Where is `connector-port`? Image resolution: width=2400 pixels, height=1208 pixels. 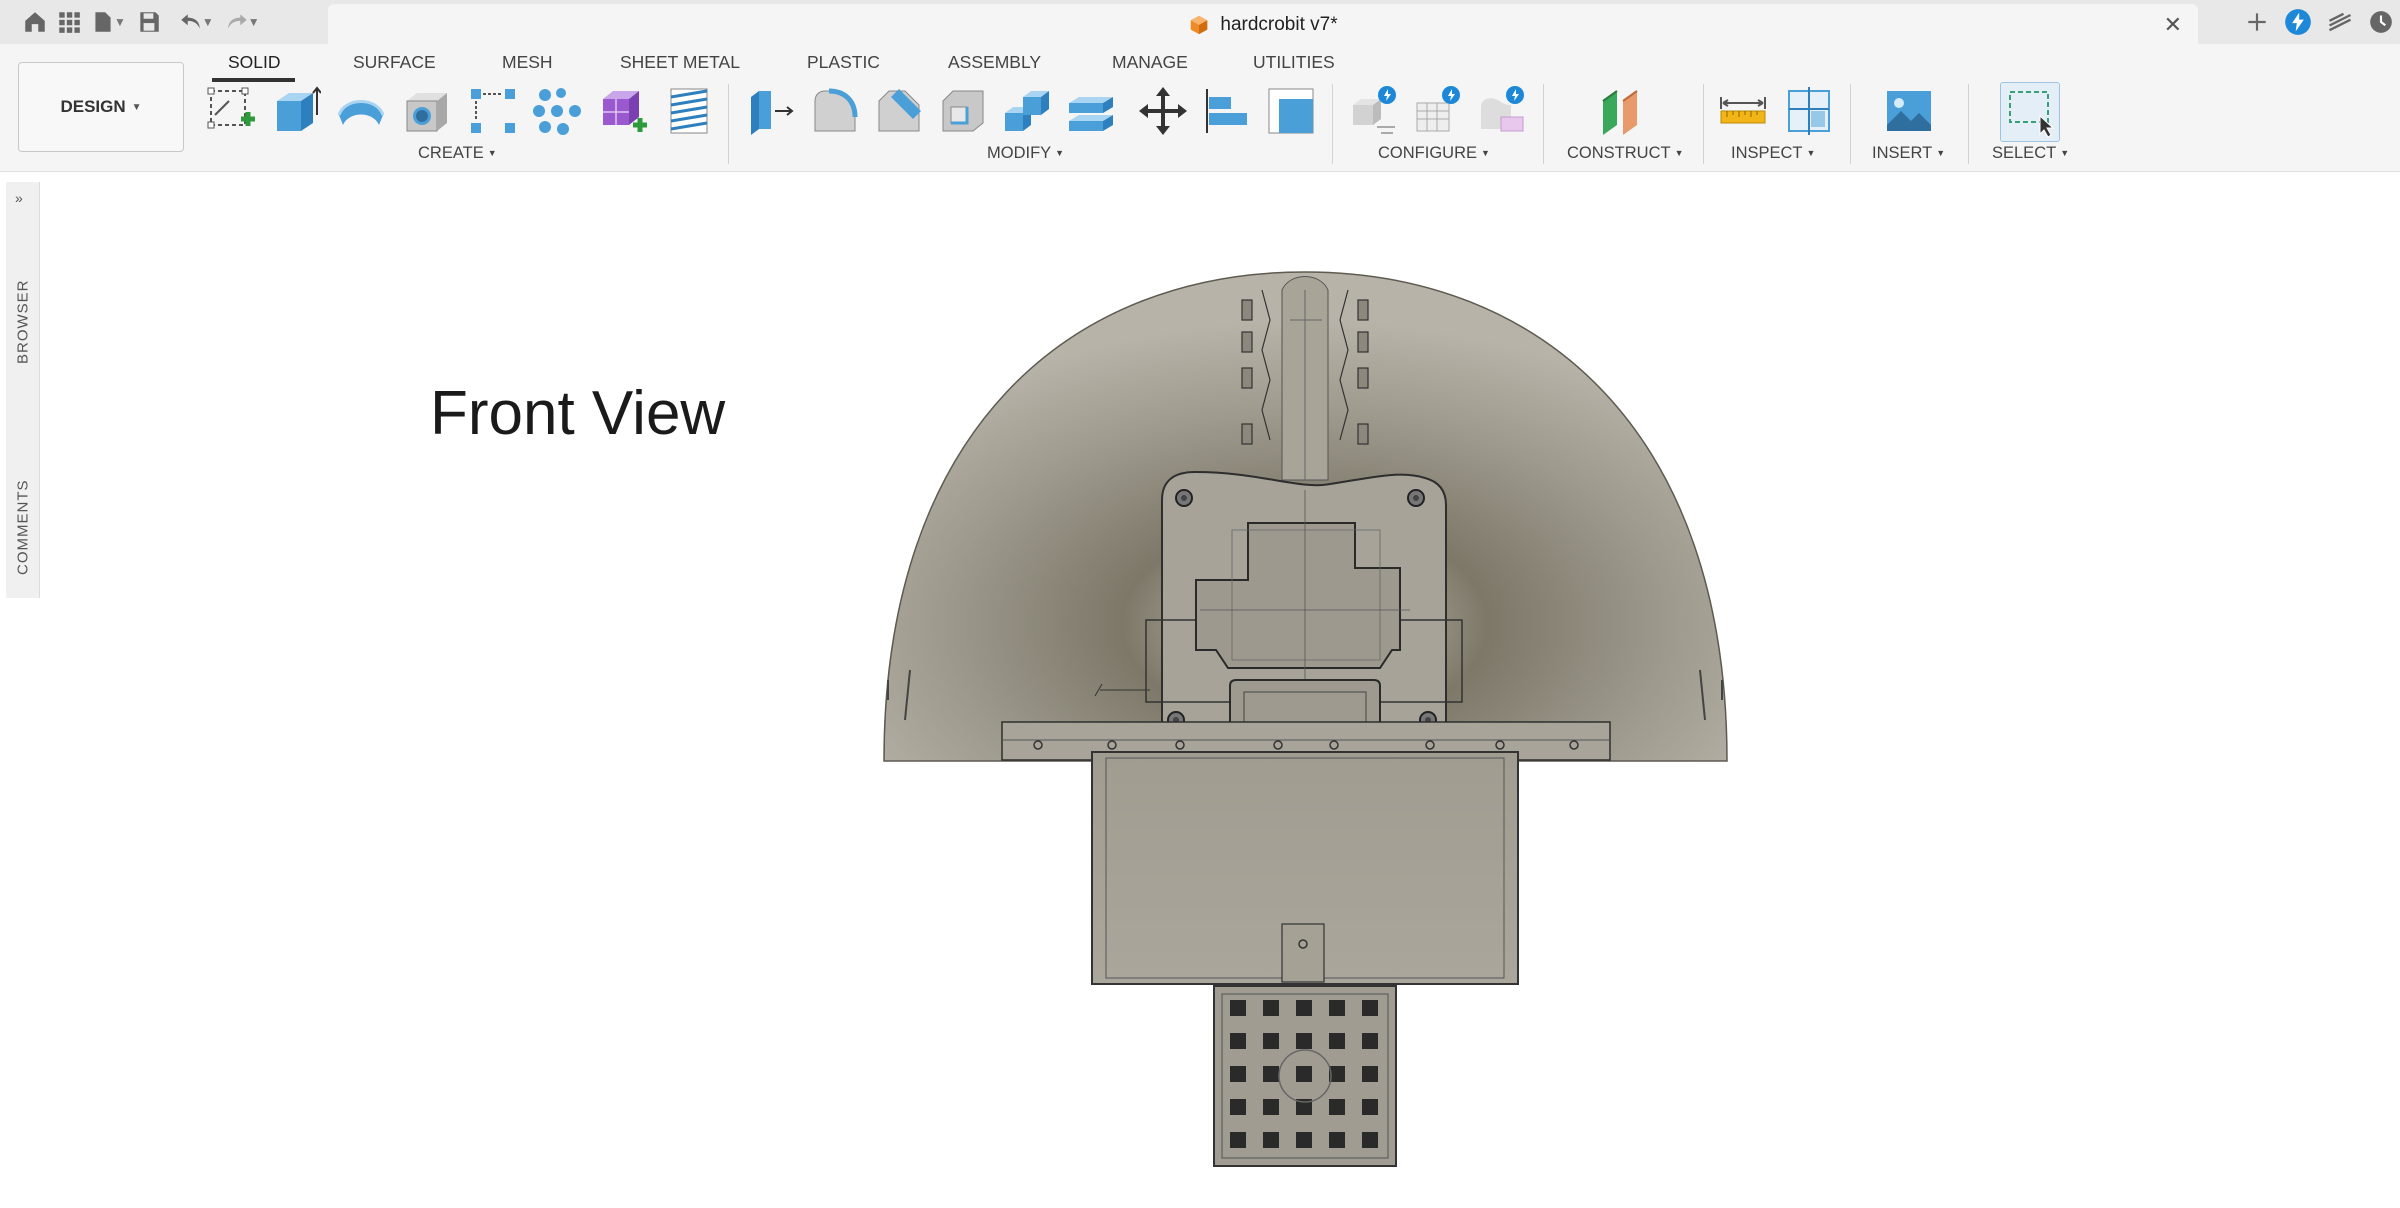
connector-port is located at coordinates (1303, 953).